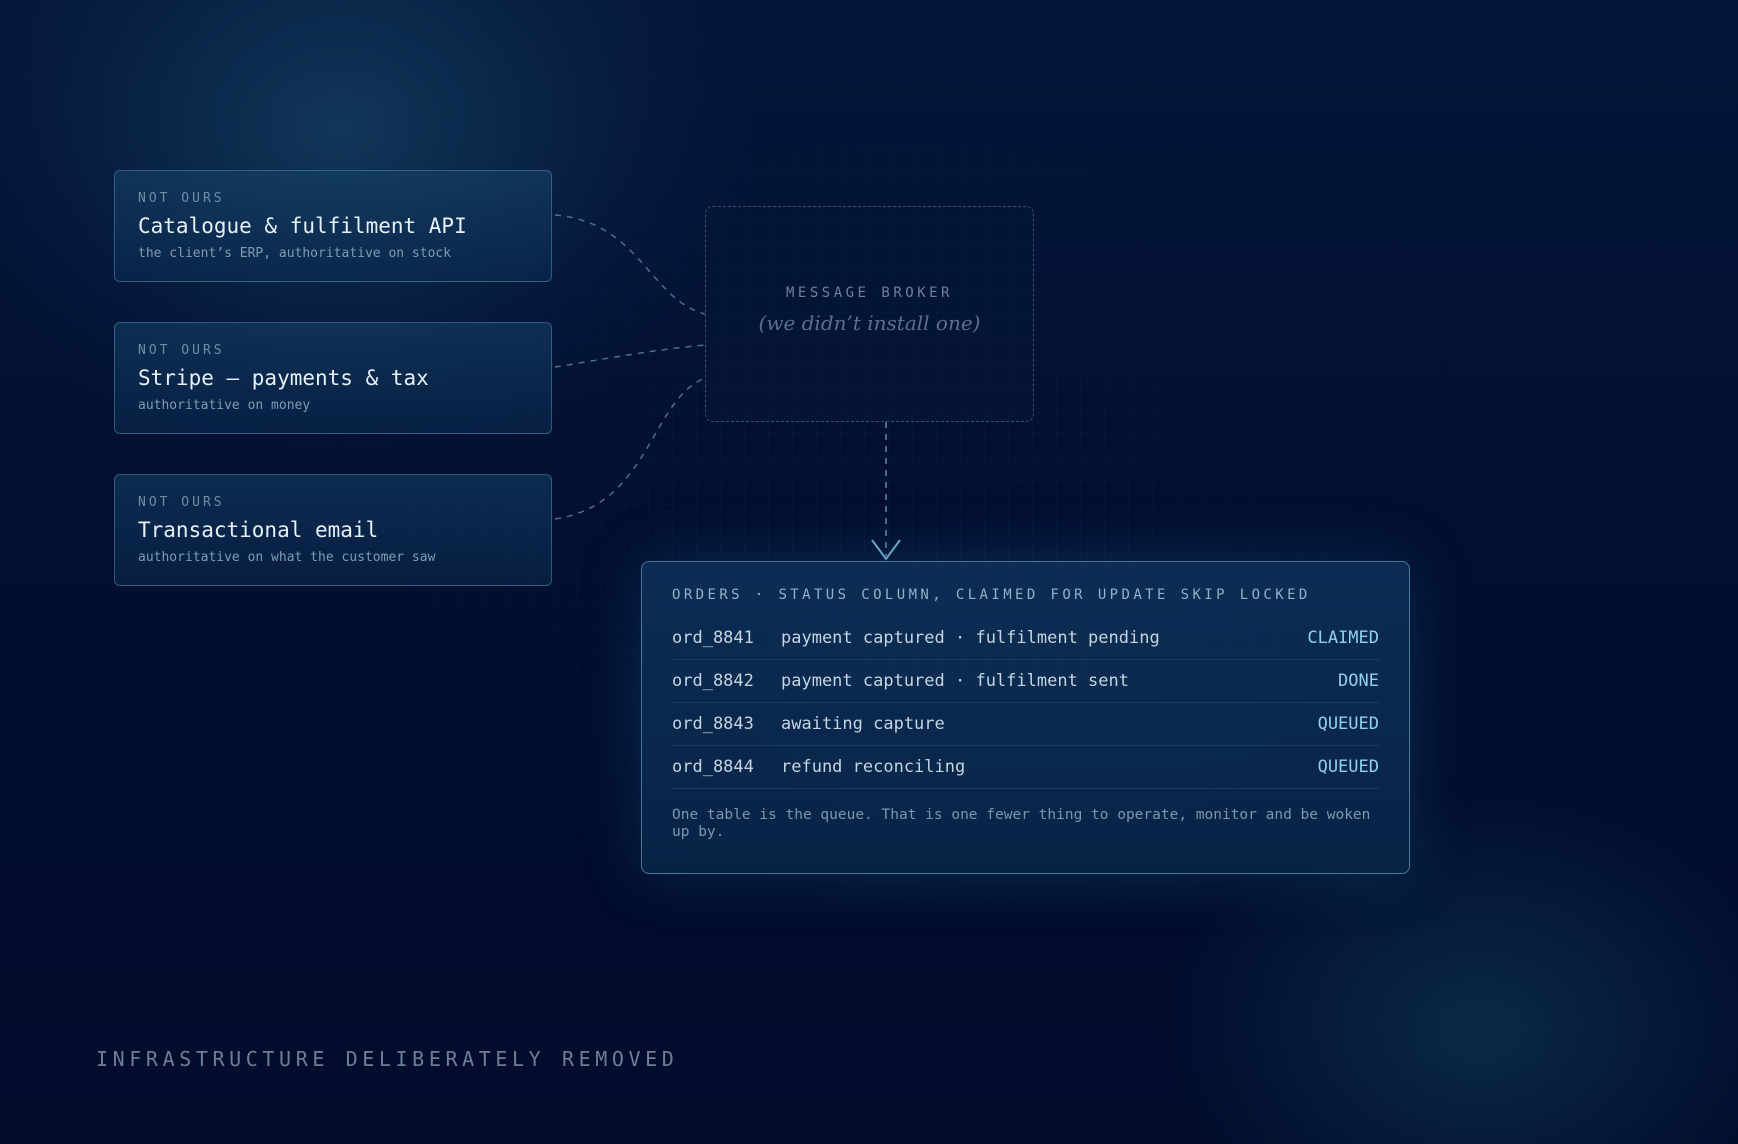 This screenshot has height=1144, width=1738. Describe the element at coordinates (713, 767) in the screenshot. I see `order-id: ord_8844` at that location.